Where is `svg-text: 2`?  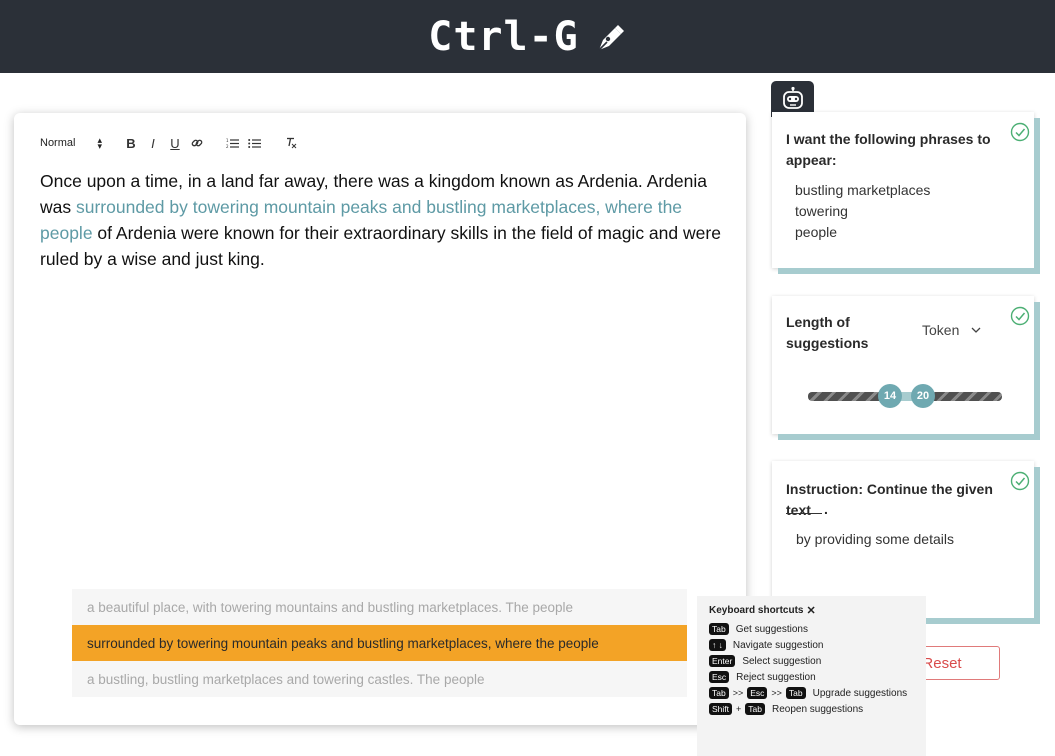
svg-text: 2 is located at coordinates (227, 146).